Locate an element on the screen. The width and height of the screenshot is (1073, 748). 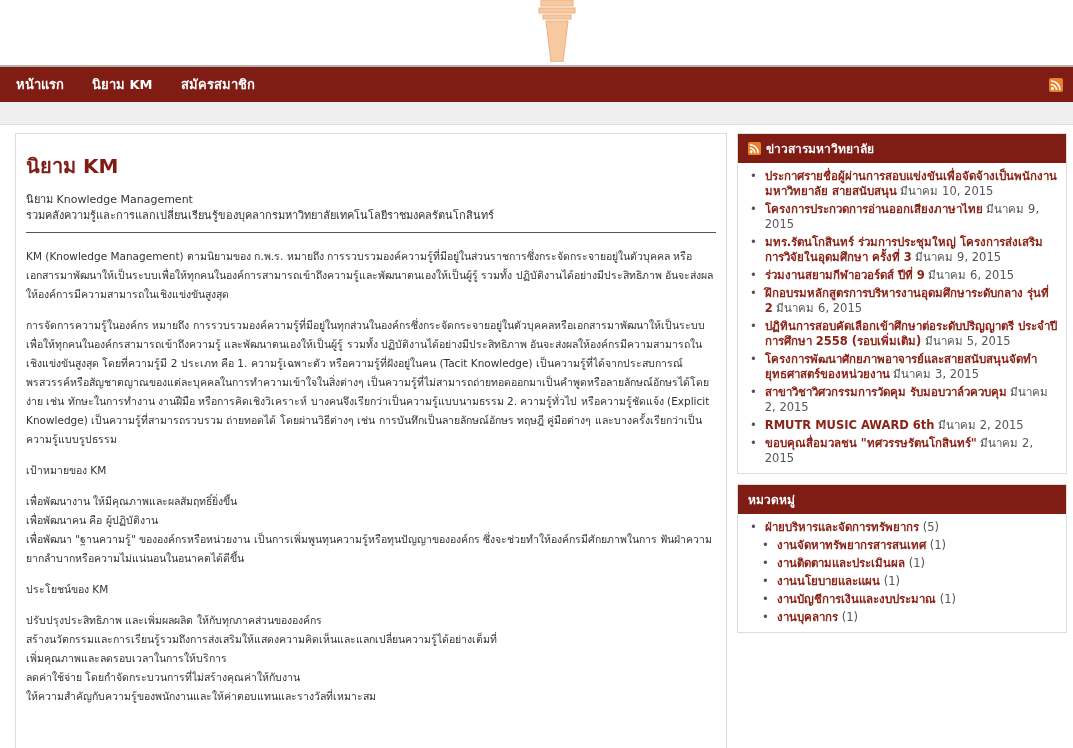
category-link: งานนโยบายและแผน (1) is located at coordinates (917, 581).